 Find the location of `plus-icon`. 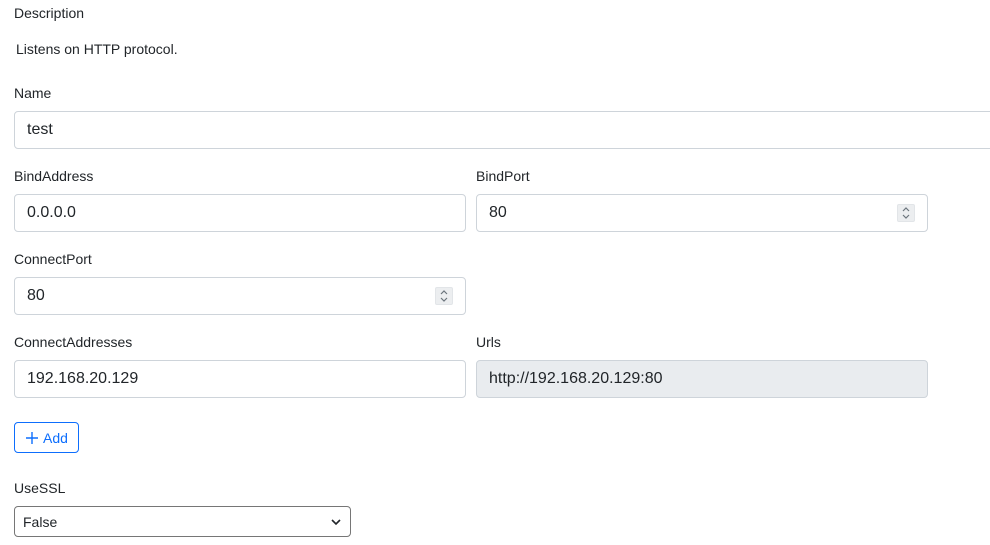

plus-icon is located at coordinates (32, 437).